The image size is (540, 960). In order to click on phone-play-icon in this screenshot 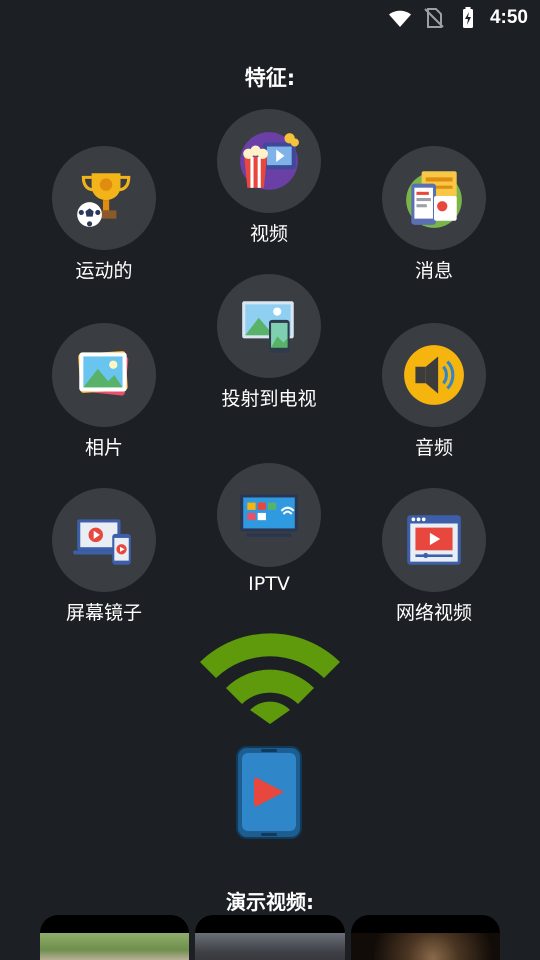, I will do `click(269, 792)`.